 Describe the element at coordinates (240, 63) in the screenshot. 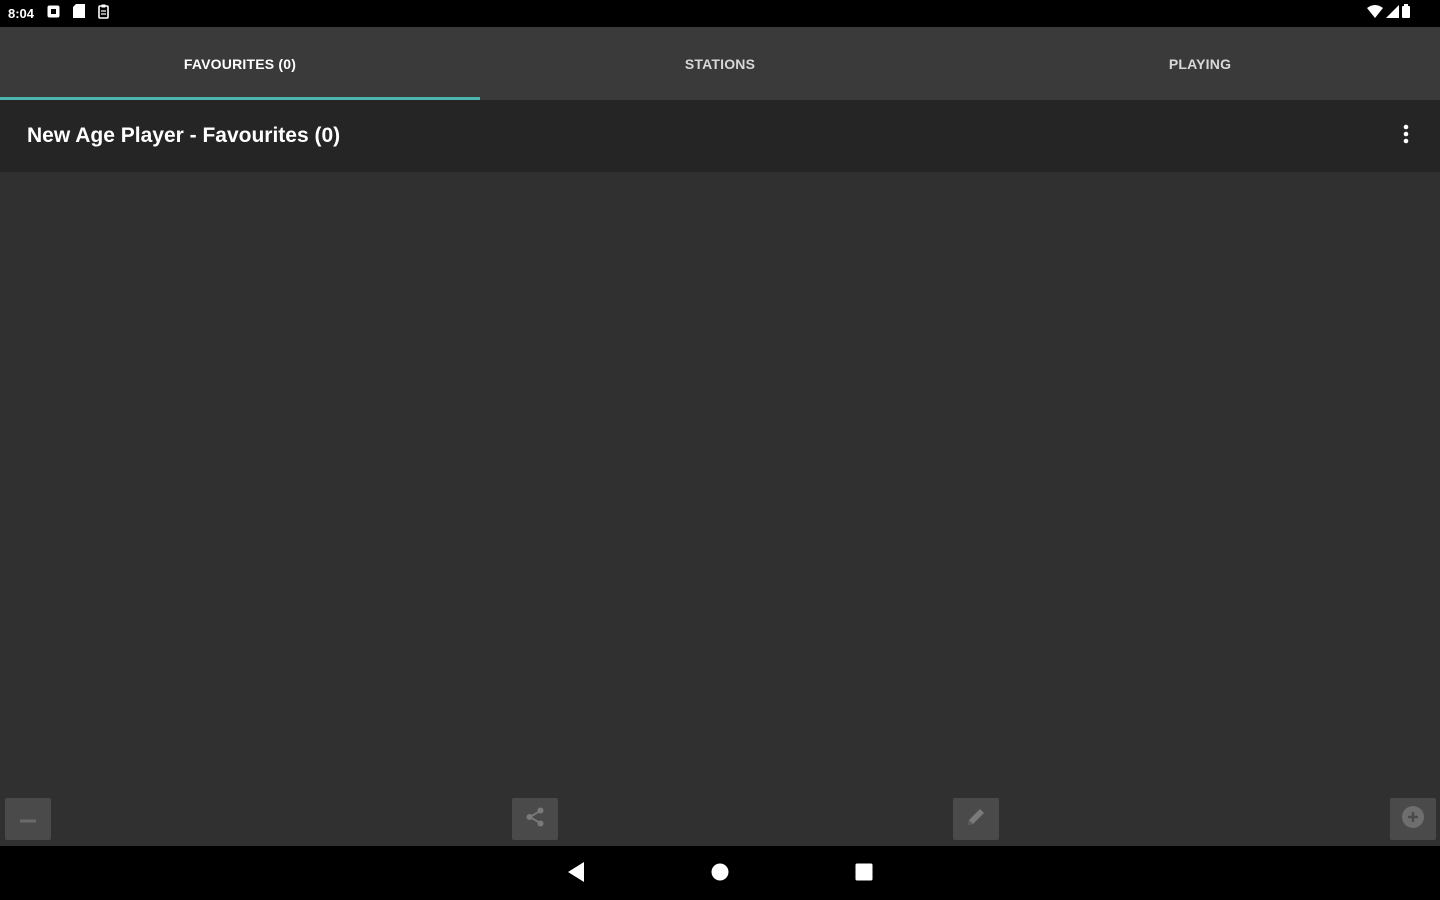

I see `tab-favourites: FAVOURITES (0)` at that location.